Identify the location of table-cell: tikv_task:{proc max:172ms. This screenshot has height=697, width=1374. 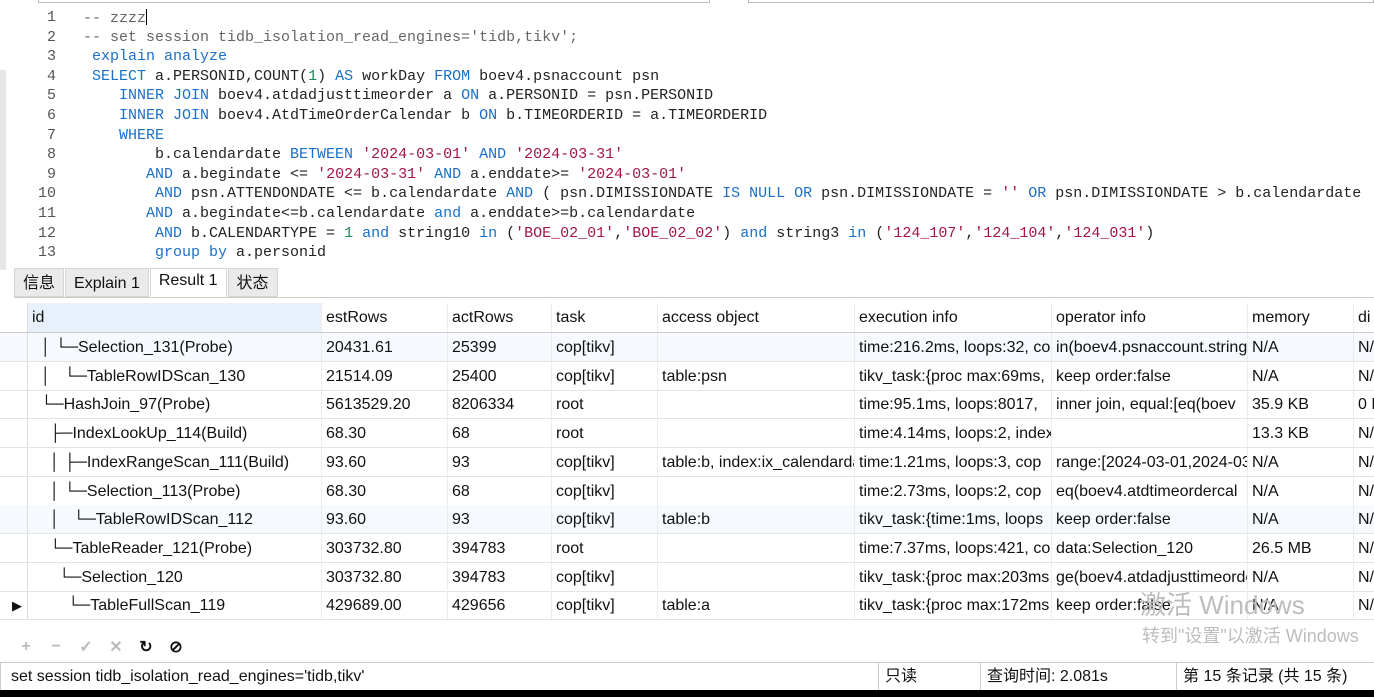
(953, 605).